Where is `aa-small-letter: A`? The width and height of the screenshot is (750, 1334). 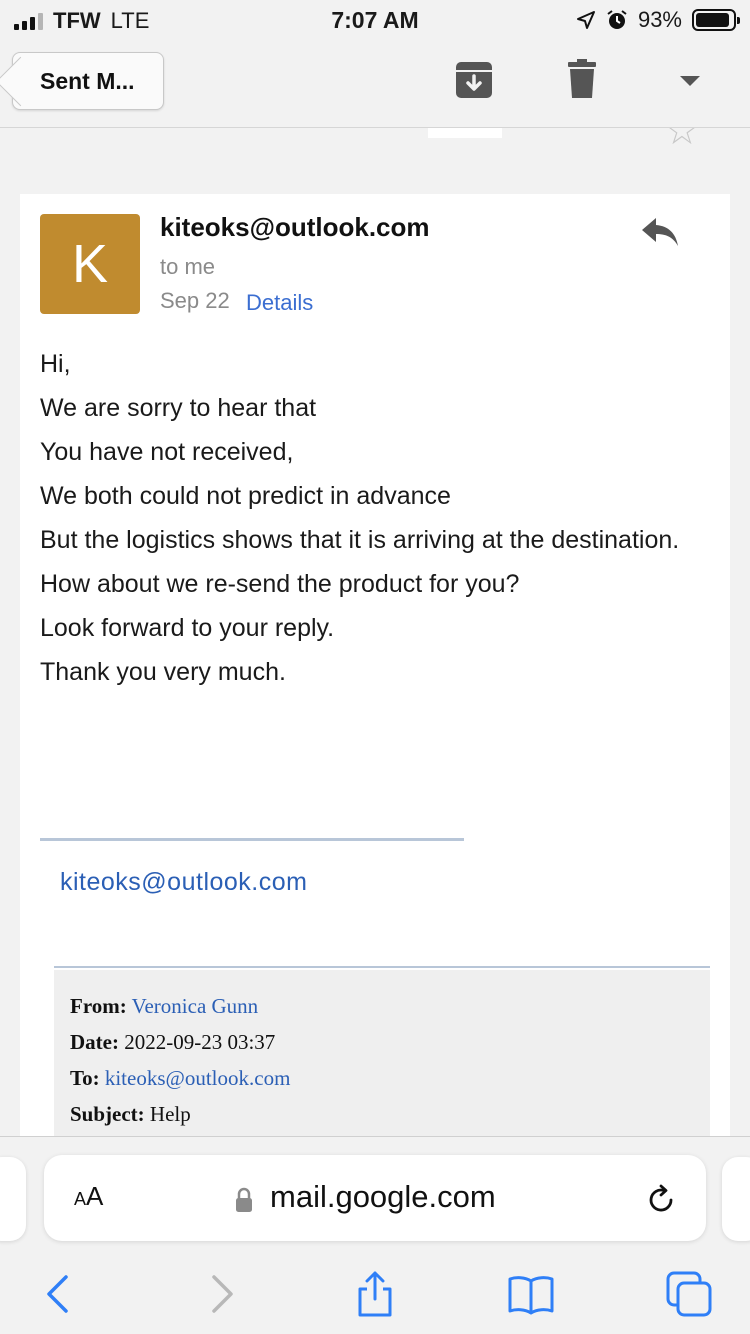 aa-small-letter: A is located at coordinates (80, 1199).